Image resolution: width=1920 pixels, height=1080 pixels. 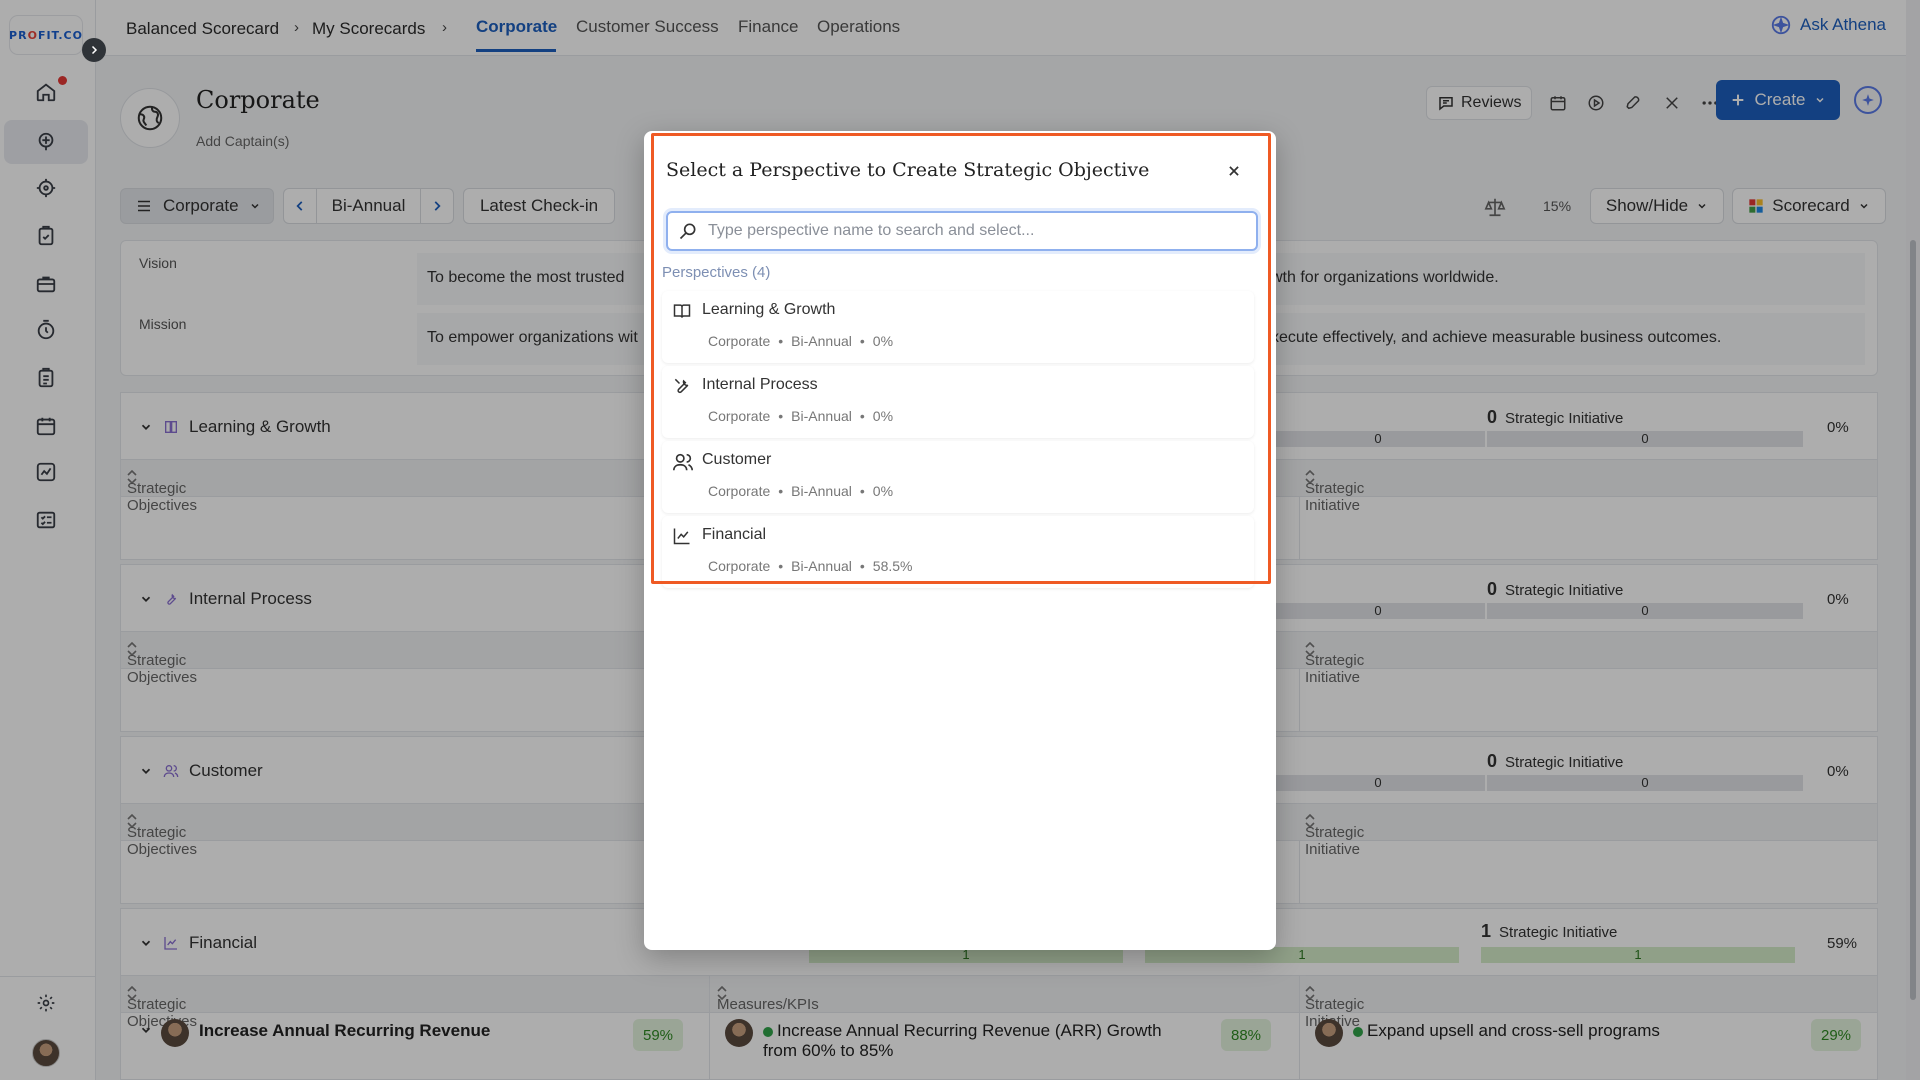 I want to click on search-icon, so click(x=687, y=231).